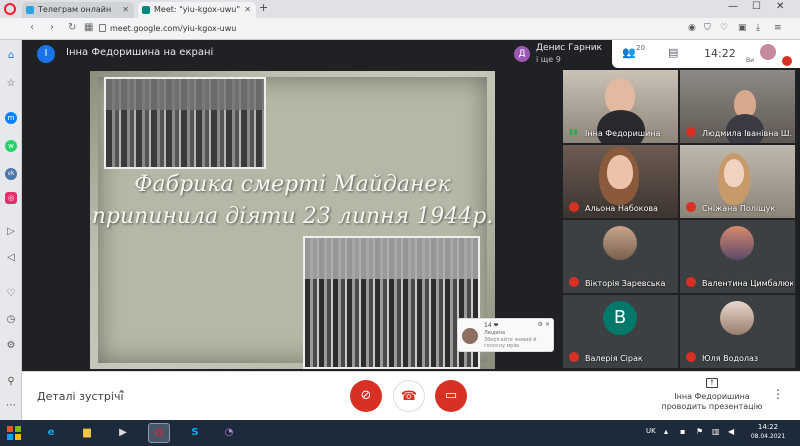 Image resolution: width=800 pixels, height=446 pixels. Describe the element at coordinates (707, 28) in the screenshot. I see `shield-icon: ⛉` at that location.